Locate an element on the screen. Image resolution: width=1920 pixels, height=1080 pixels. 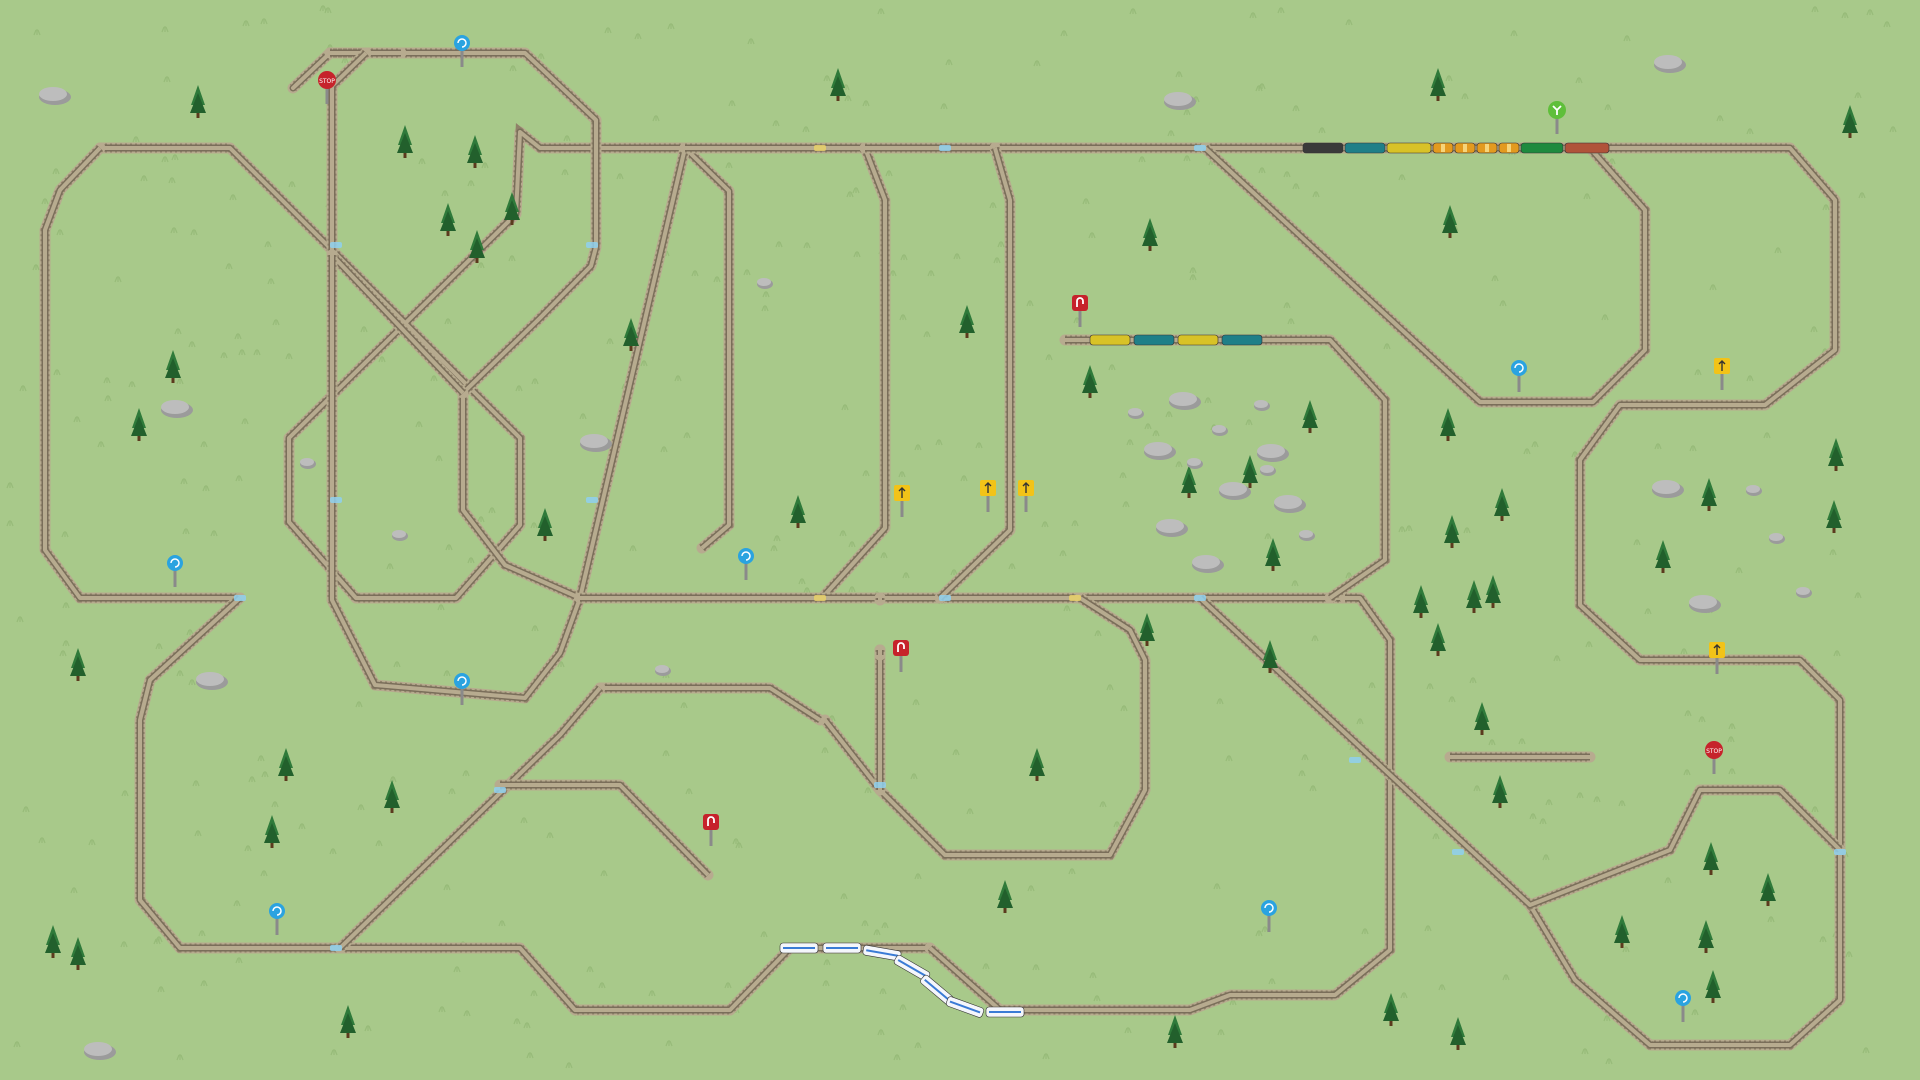
passenger-car is located at coordinates (1542, 148).